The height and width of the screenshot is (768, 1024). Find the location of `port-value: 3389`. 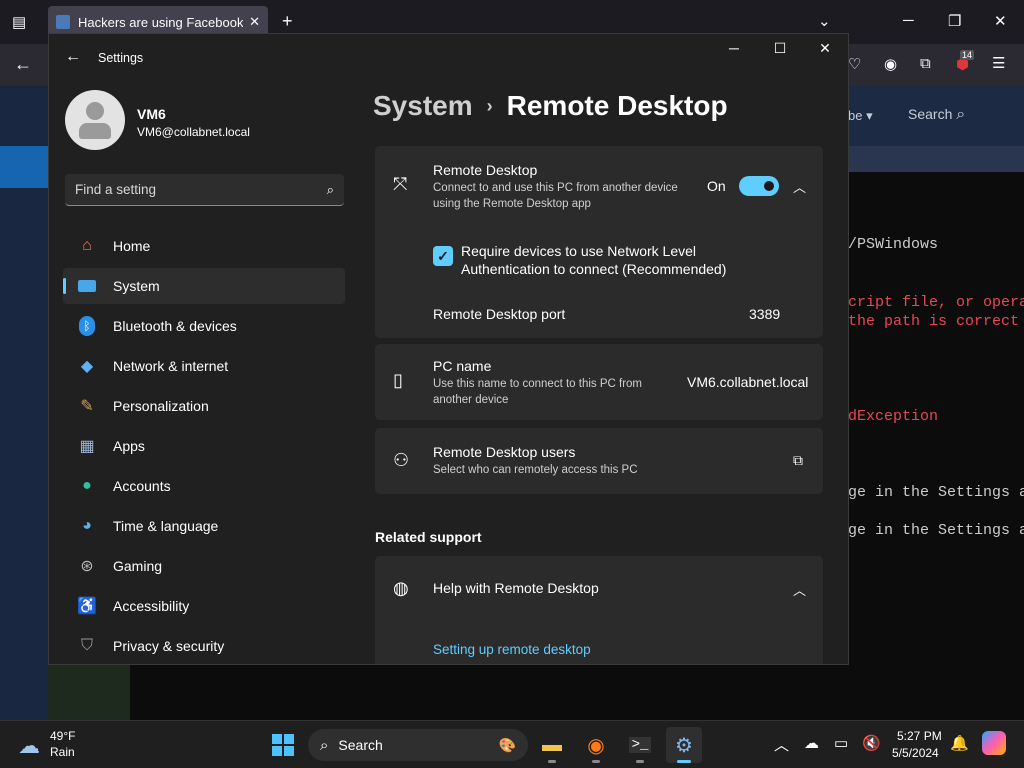

port-value: 3389 is located at coordinates (765, 314).